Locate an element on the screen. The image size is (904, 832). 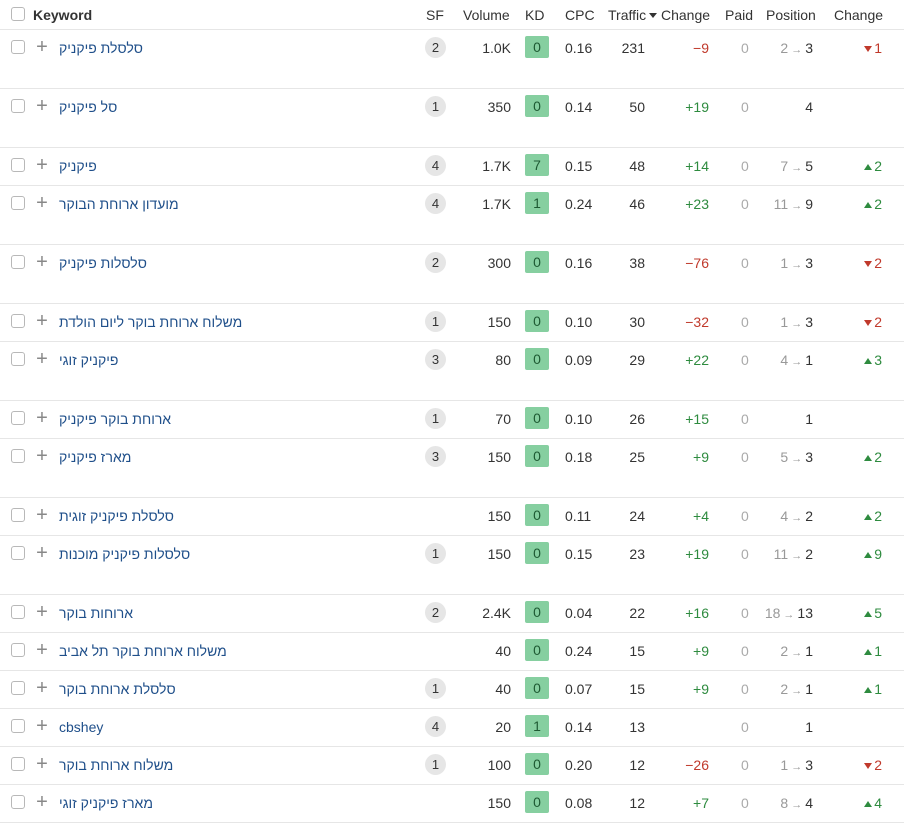
position-old: 11 is located at coordinates (781, 554).